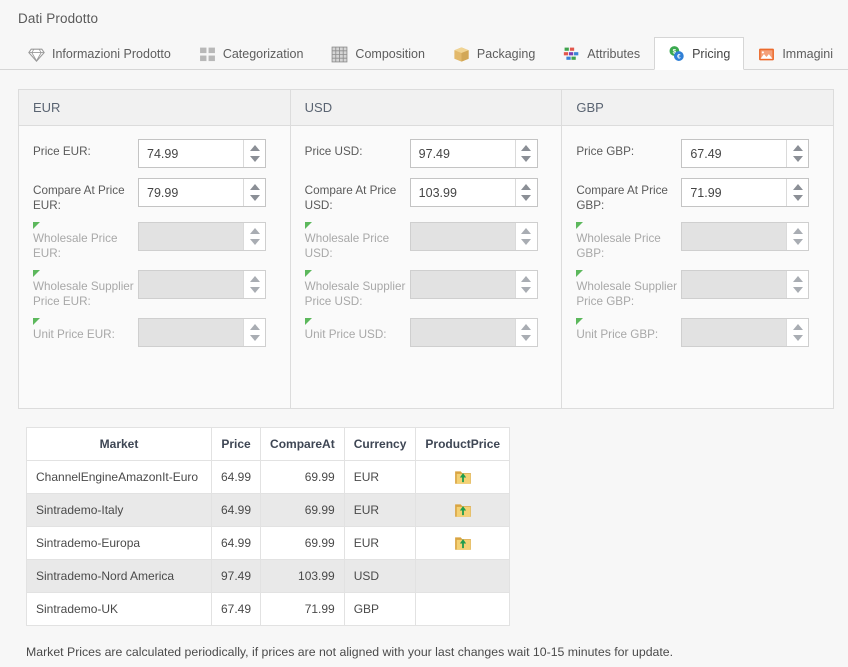  What do you see at coordinates (795, 53) in the screenshot?
I see `tab-immagini: Immagini` at bounding box center [795, 53].